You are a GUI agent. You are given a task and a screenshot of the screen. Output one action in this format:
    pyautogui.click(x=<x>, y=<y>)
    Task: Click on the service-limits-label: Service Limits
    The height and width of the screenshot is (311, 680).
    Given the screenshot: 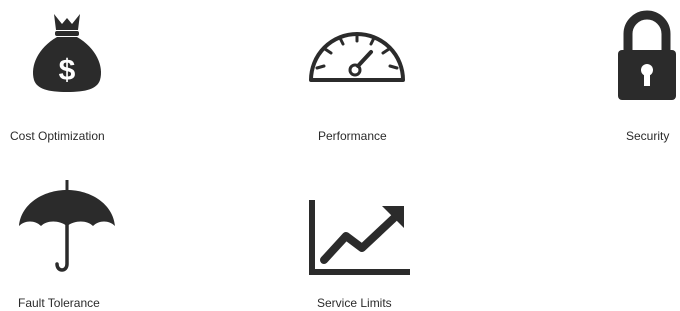 What is the action you would take?
    pyautogui.click(x=354, y=303)
    